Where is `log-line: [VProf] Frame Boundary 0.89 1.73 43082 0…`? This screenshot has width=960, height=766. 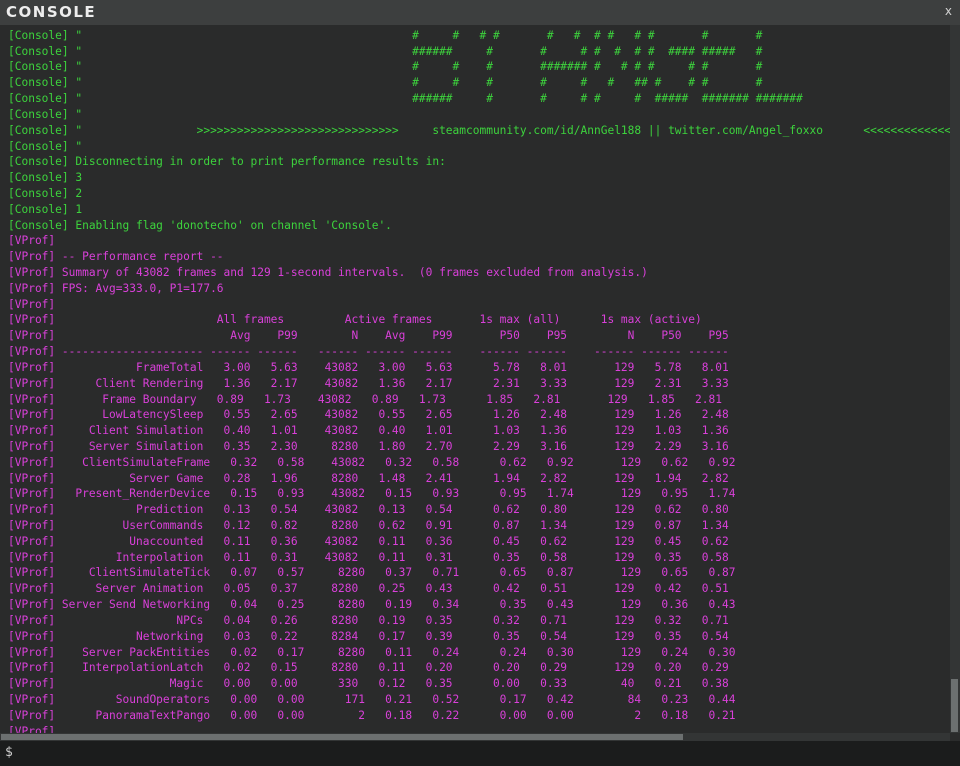
log-line: [VProf] Frame Boundary 0.89 1.73 43082 0… is located at coordinates (365, 399).